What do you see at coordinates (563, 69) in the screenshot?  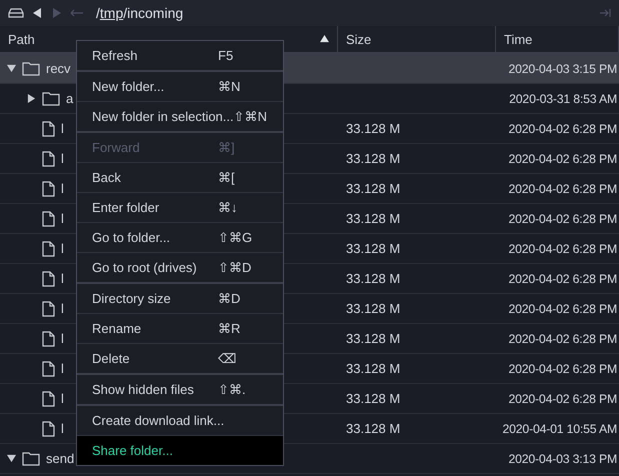 I see `file-time: 2020-04-03 3:15 PM` at bounding box center [563, 69].